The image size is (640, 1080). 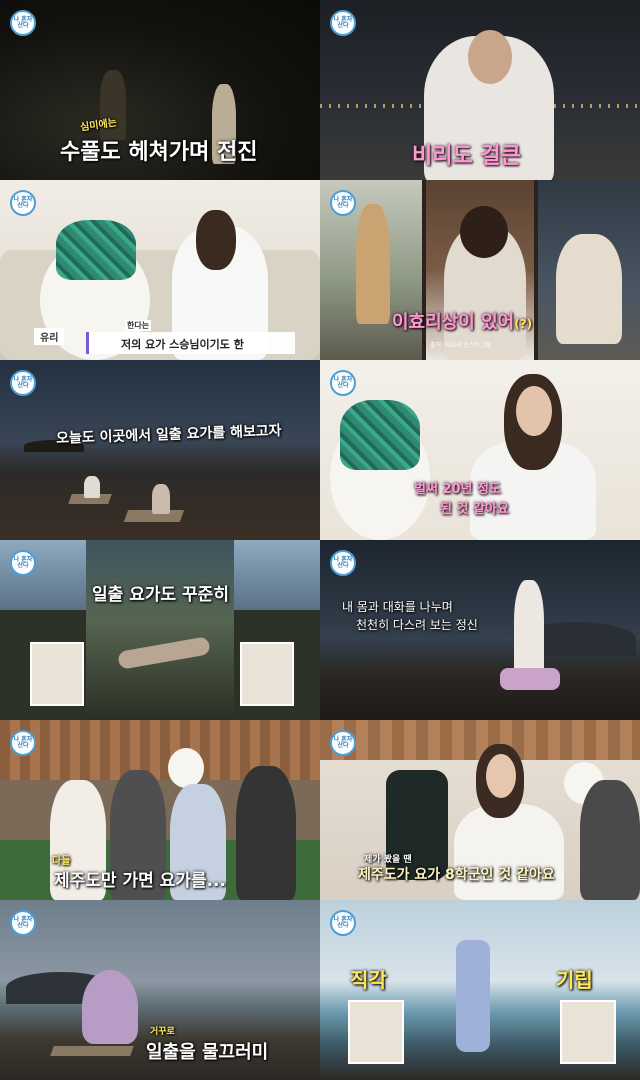 What do you see at coordinates (277, 575) in the screenshot?
I see `right-sky` at bounding box center [277, 575].